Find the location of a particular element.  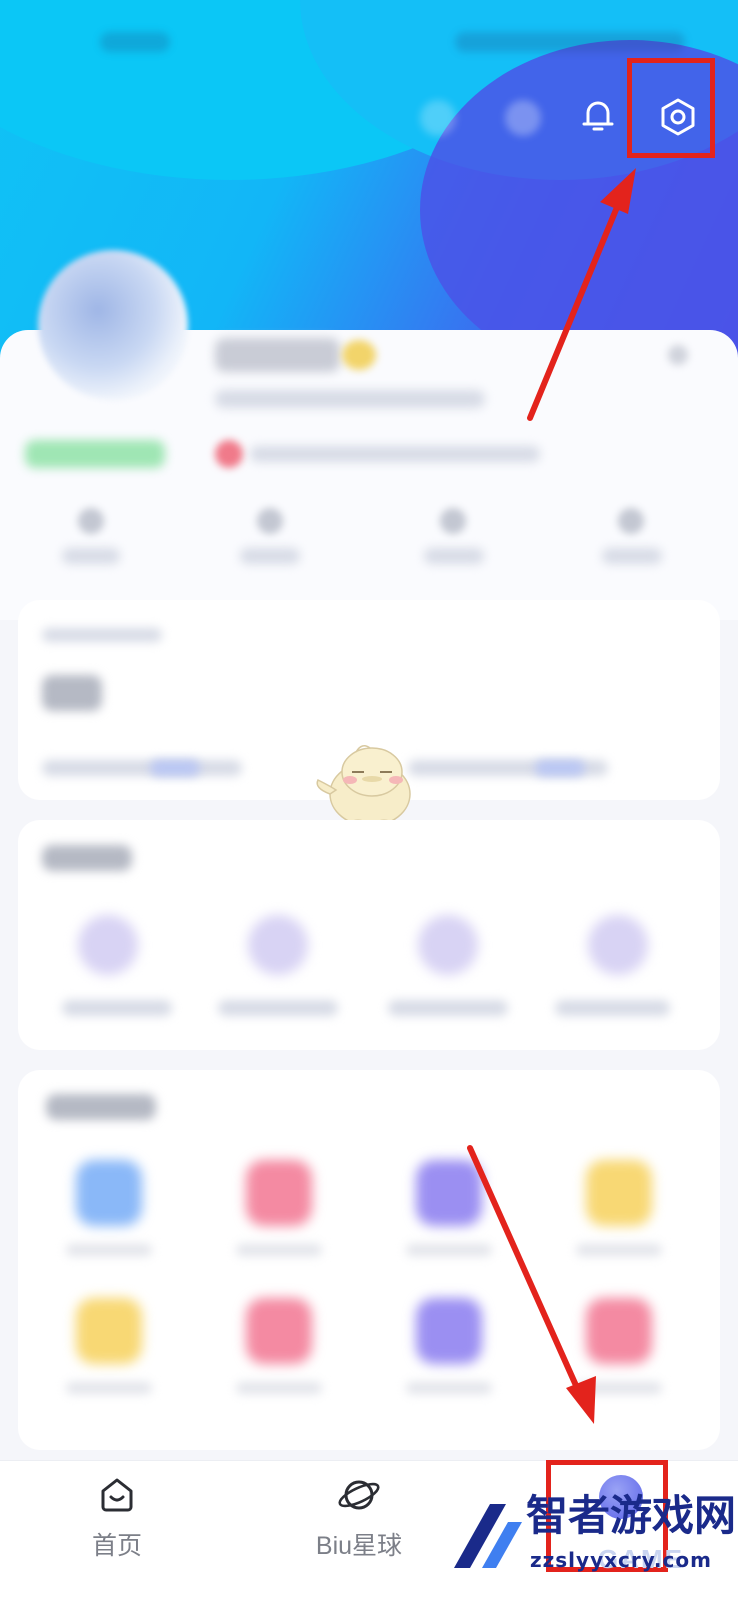

vip-badge-icon is located at coordinates (359, 355).